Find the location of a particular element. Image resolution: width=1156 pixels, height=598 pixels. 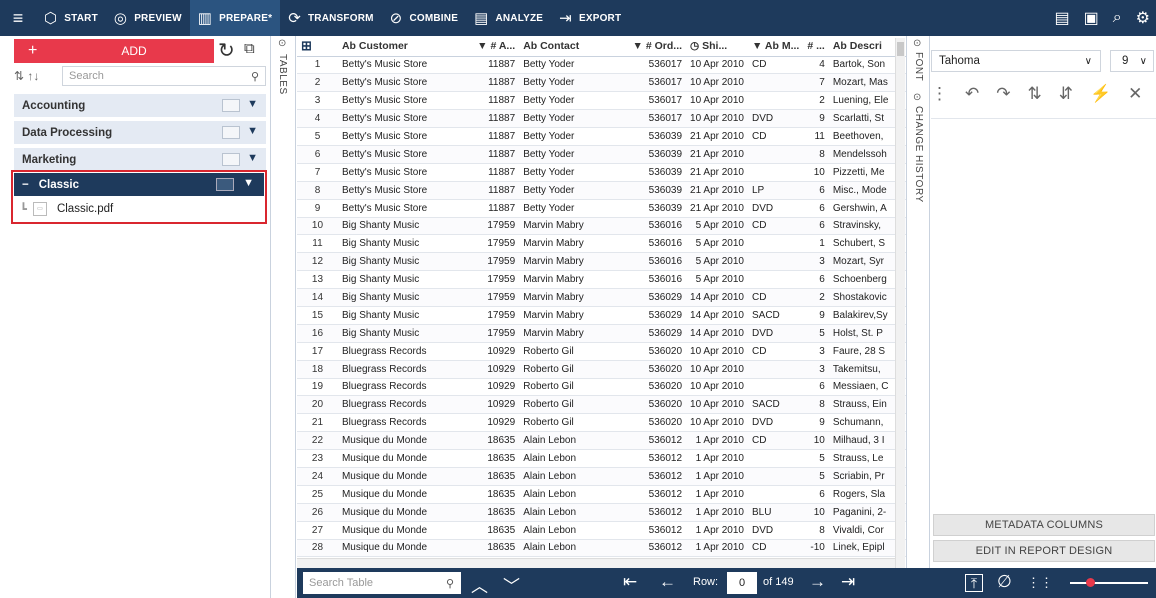

table-cell is located at coordinates (775, 387).